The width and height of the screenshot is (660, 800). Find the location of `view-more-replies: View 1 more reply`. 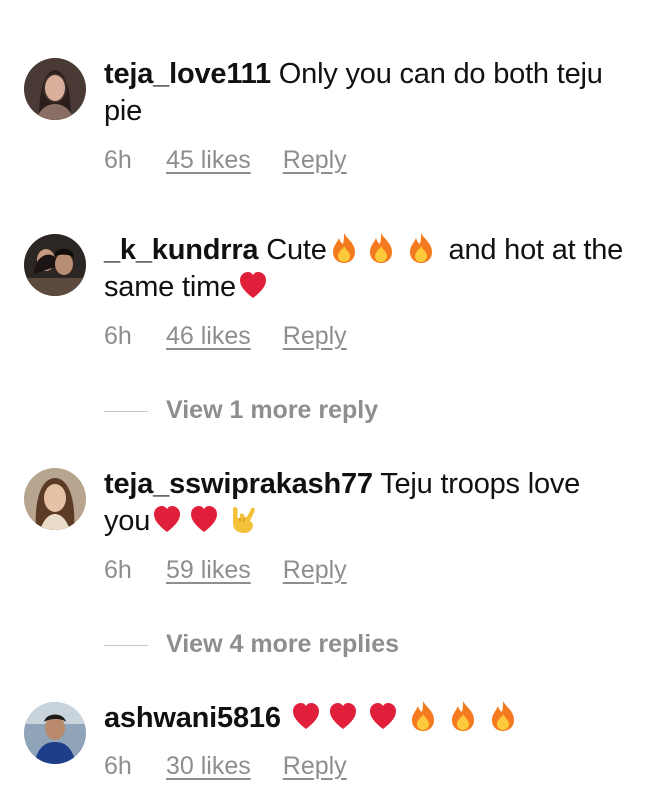

view-more-replies: View 1 more reply is located at coordinates (241, 410).